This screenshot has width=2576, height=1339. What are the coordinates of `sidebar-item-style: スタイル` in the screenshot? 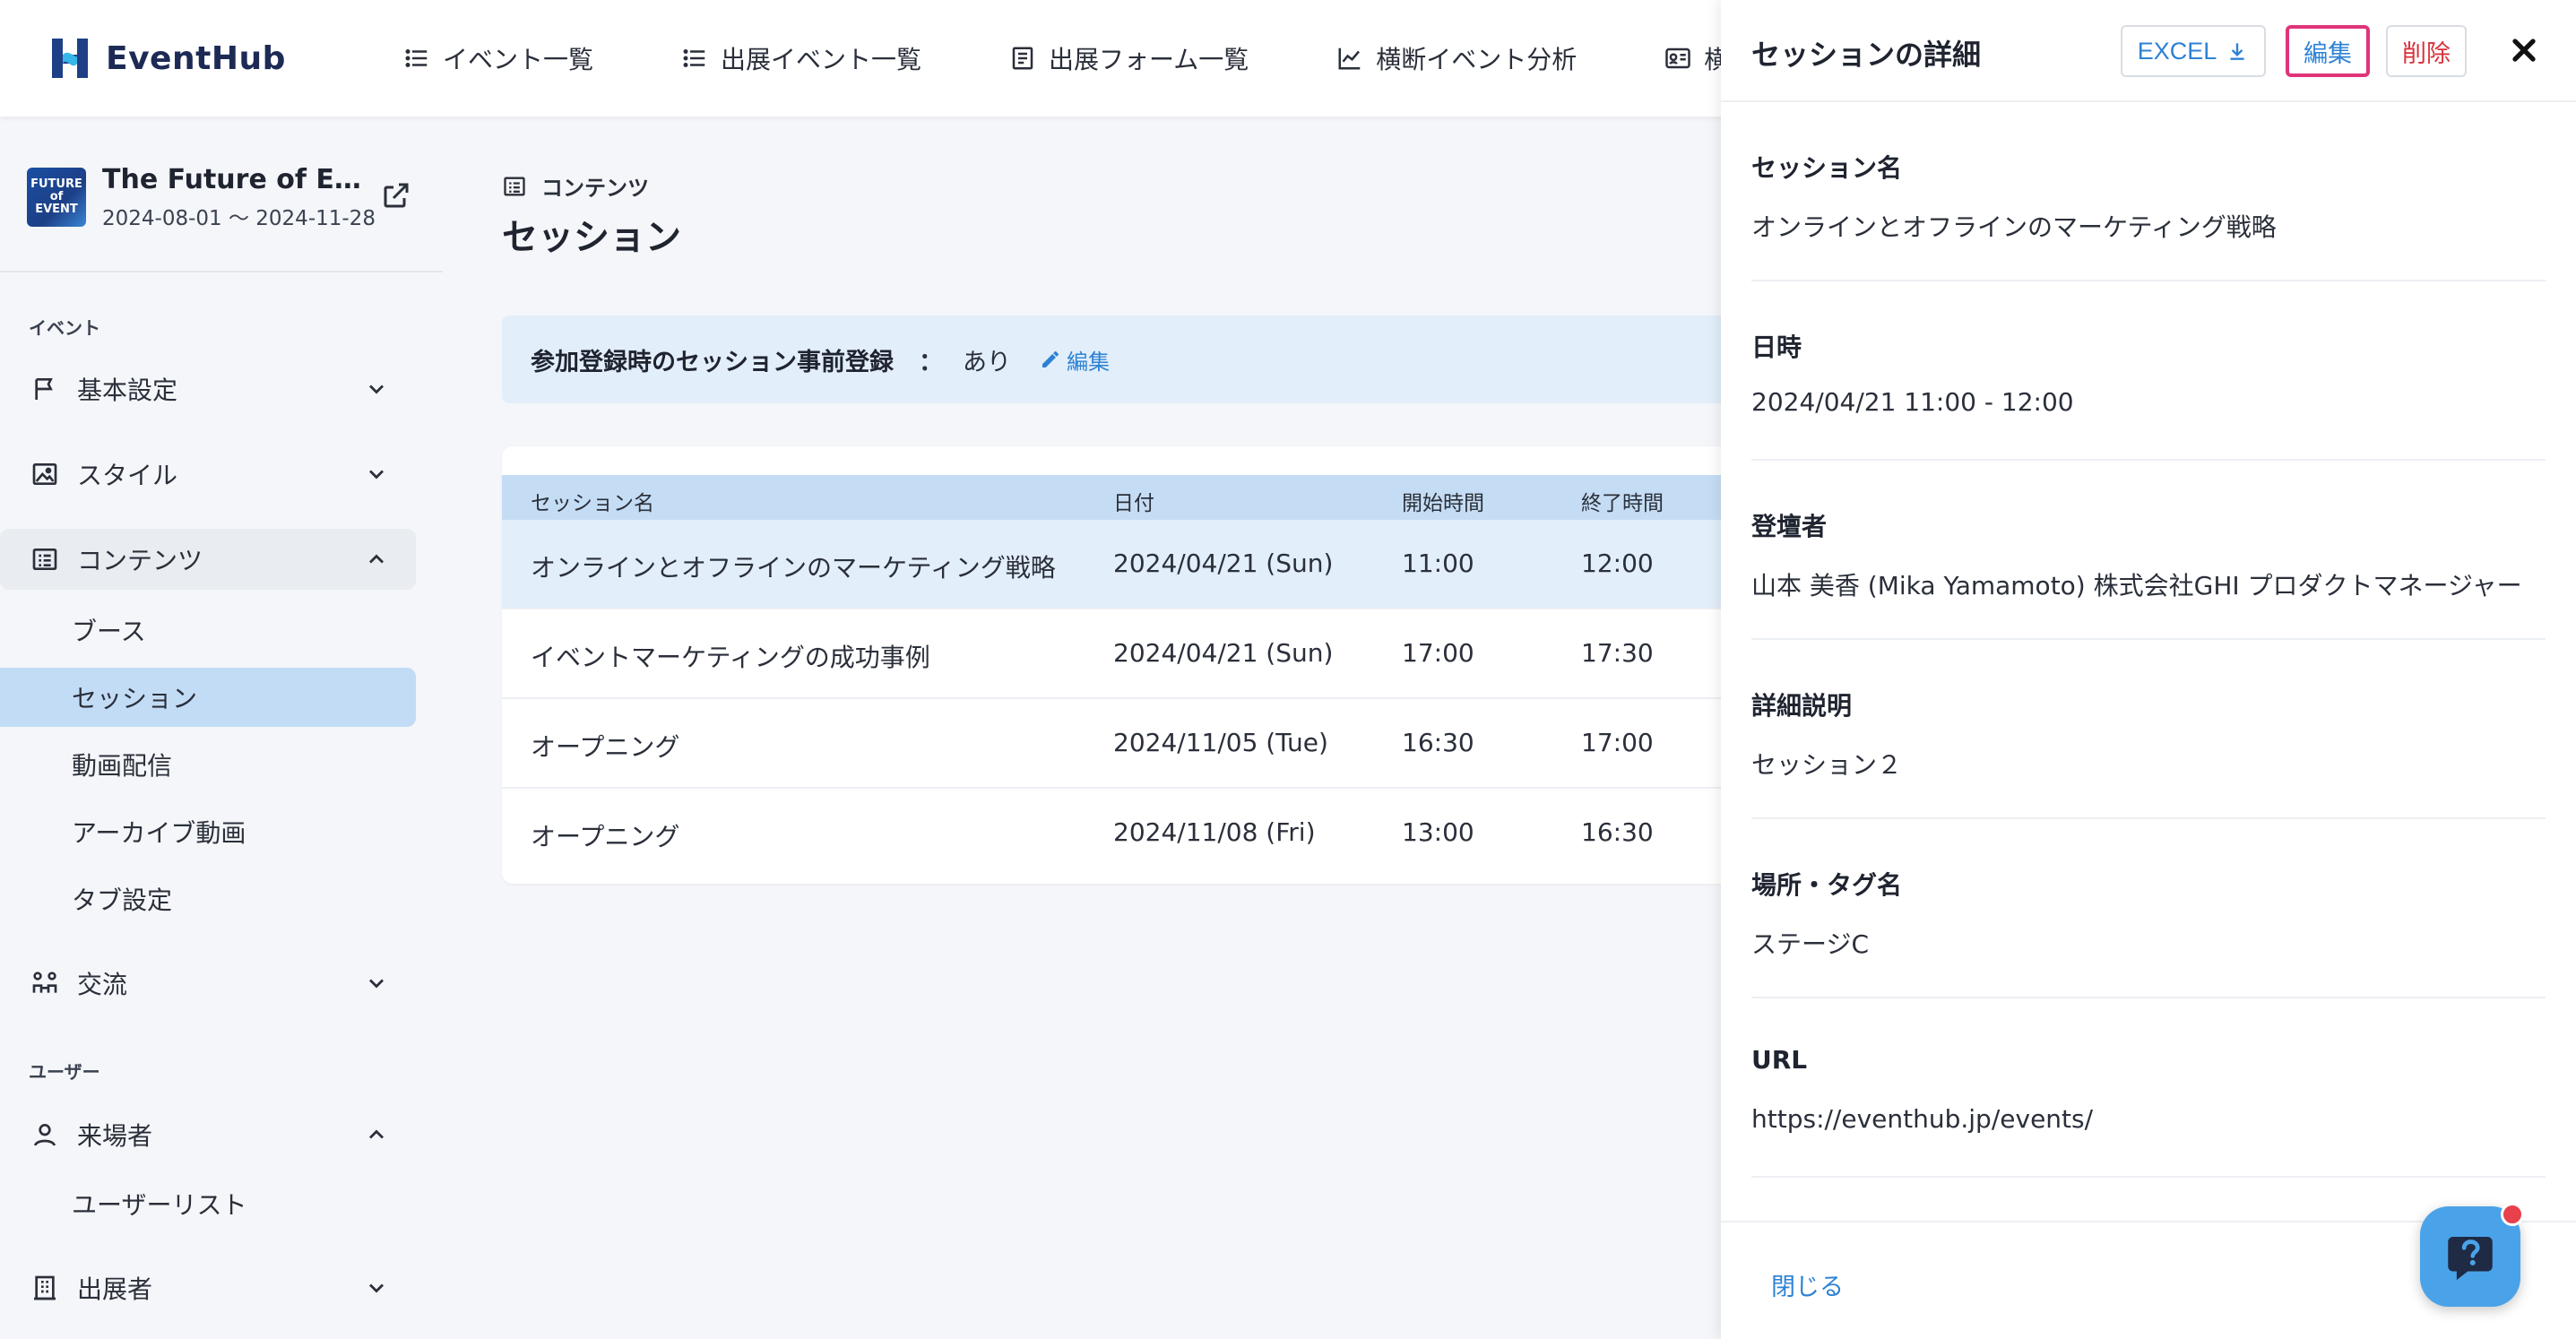 It's located at (208, 474).